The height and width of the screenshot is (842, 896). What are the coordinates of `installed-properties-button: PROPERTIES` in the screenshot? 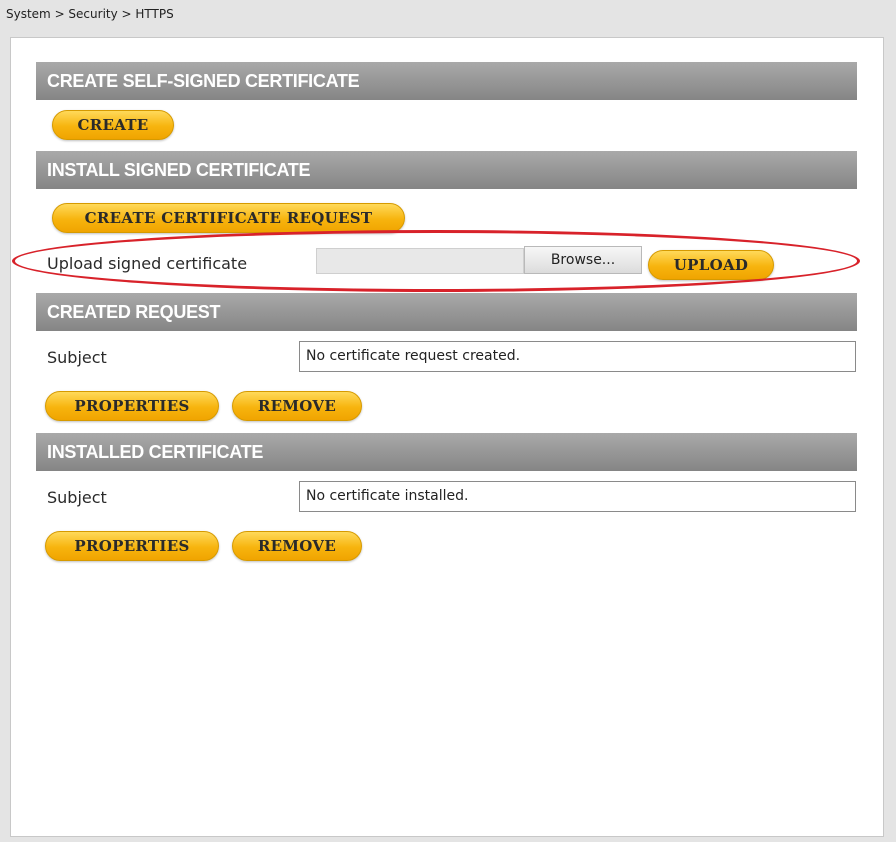 It's located at (132, 546).